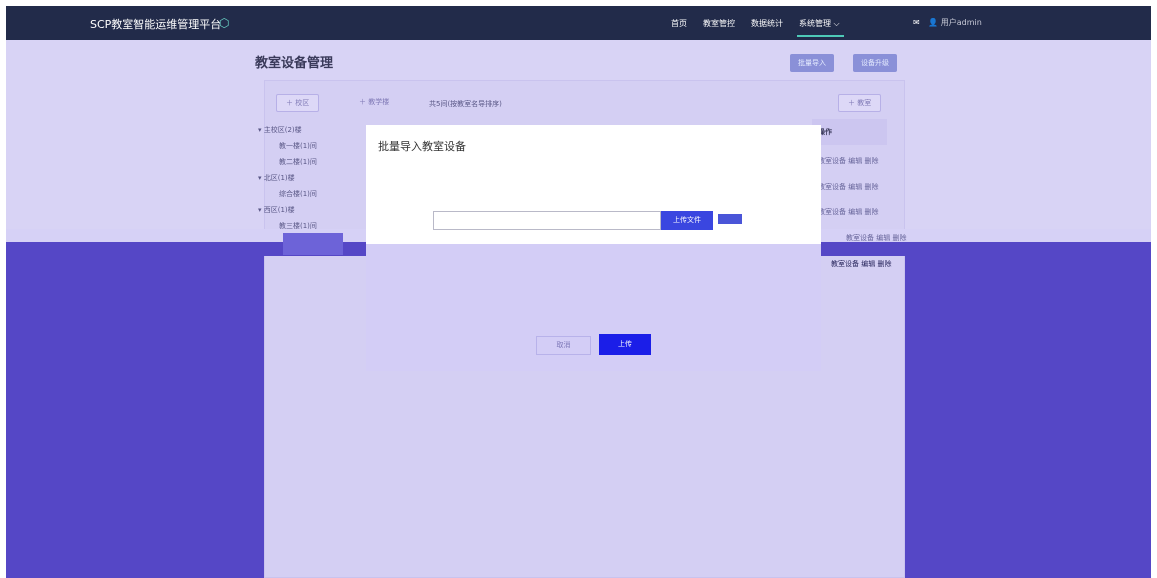  What do you see at coordinates (465, 104) in the screenshot?
I see `classroom-summary: 共5间(按教室名导排序)` at bounding box center [465, 104].